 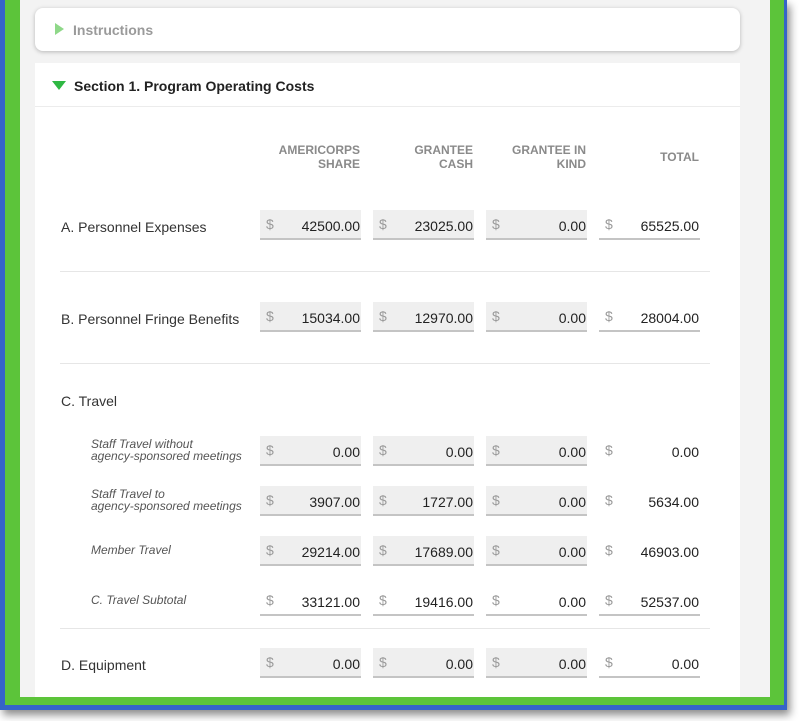 I want to click on fringe-total-field: $ 28004.00, so click(x=649, y=317).